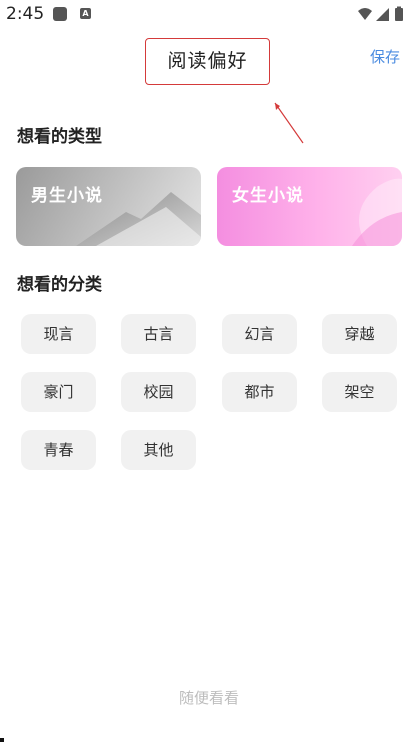 Image resolution: width=418 pixels, height=743 pixels. What do you see at coordinates (158, 450) in the screenshot?
I see `category-chip: 其他` at bounding box center [158, 450].